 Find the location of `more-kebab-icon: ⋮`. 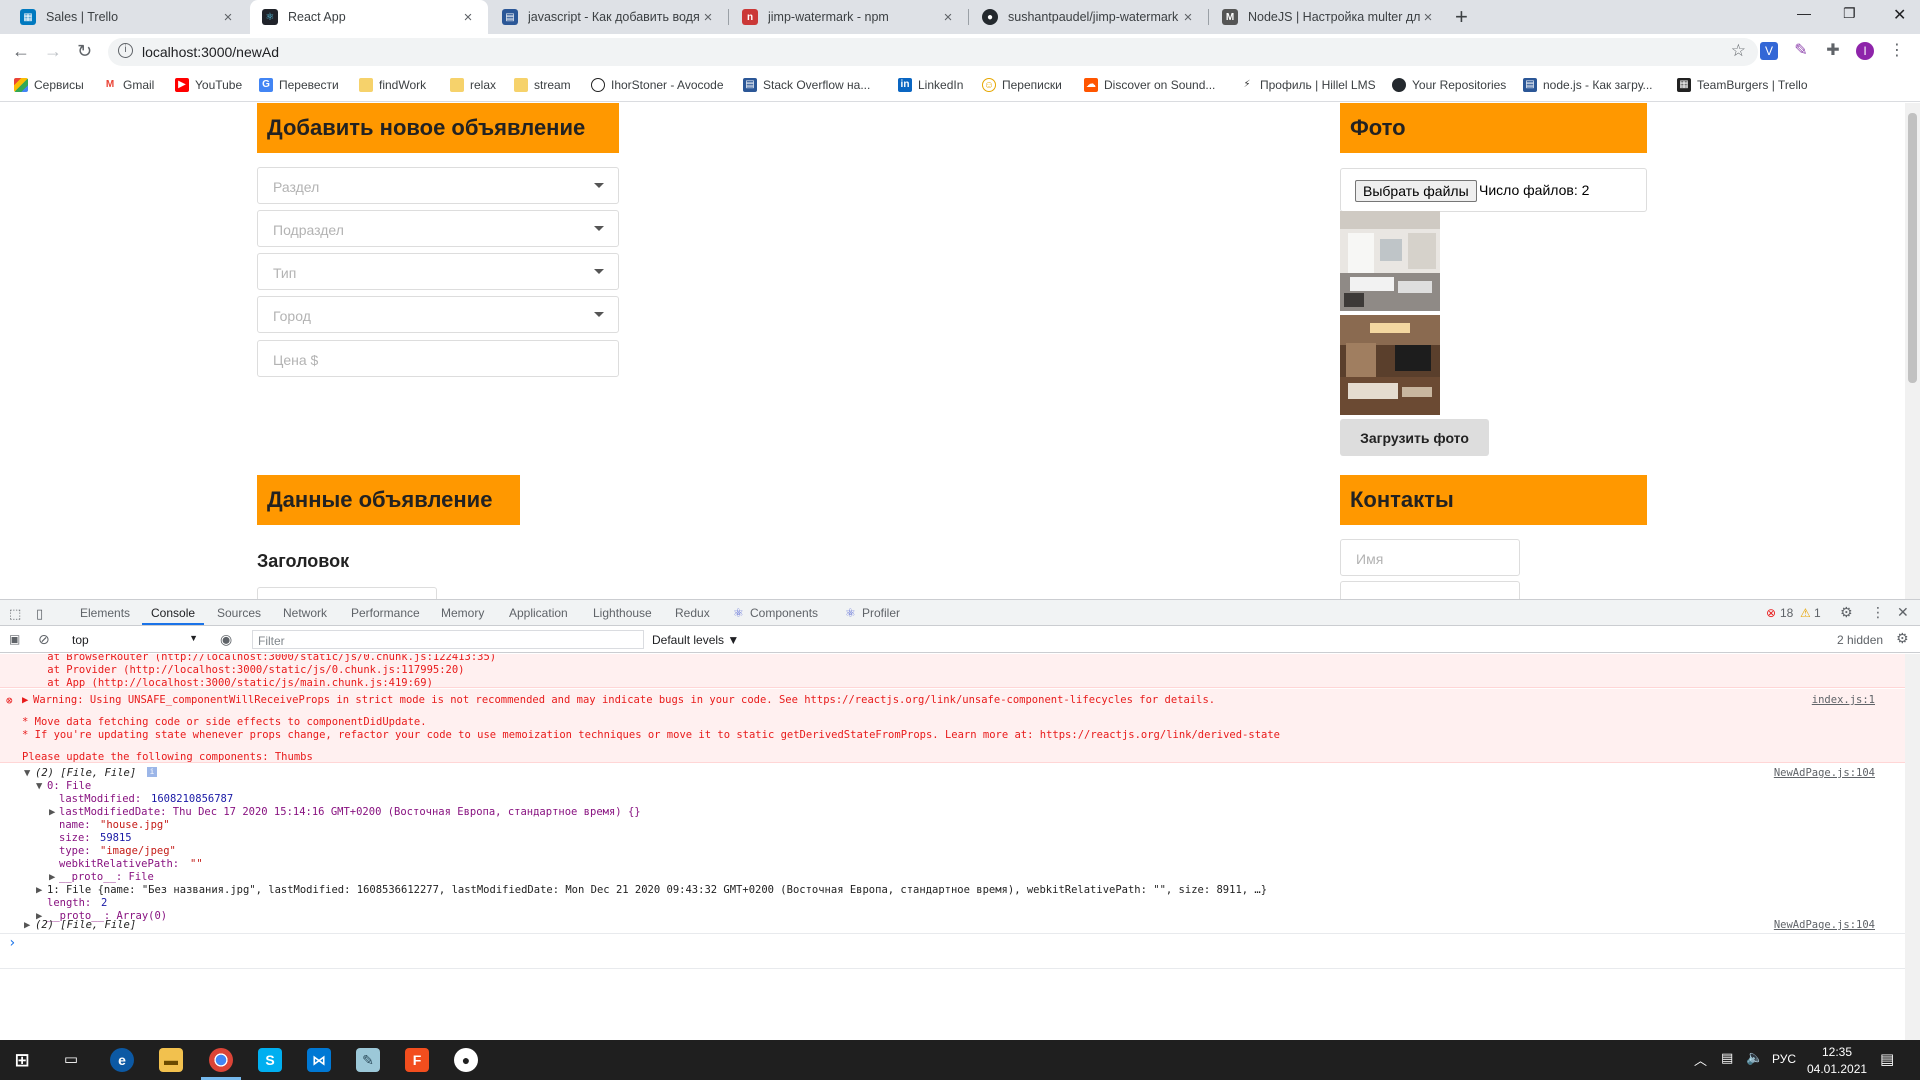

more-kebab-icon: ⋮ is located at coordinates (1878, 612).